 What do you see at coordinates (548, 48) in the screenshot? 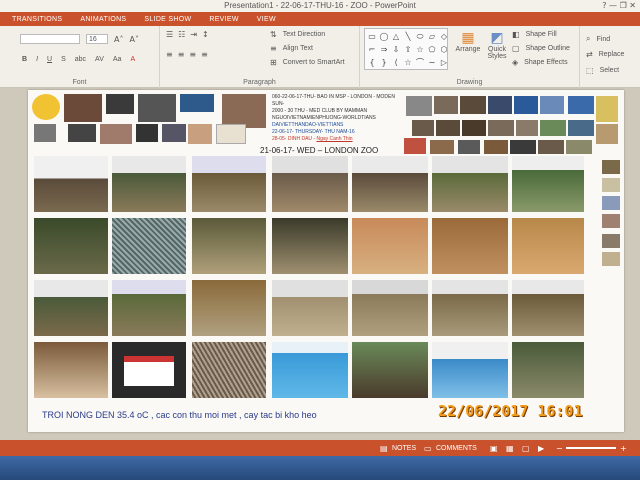
I see `shape-outline-button: Shape Outline` at bounding box center [548, 48].